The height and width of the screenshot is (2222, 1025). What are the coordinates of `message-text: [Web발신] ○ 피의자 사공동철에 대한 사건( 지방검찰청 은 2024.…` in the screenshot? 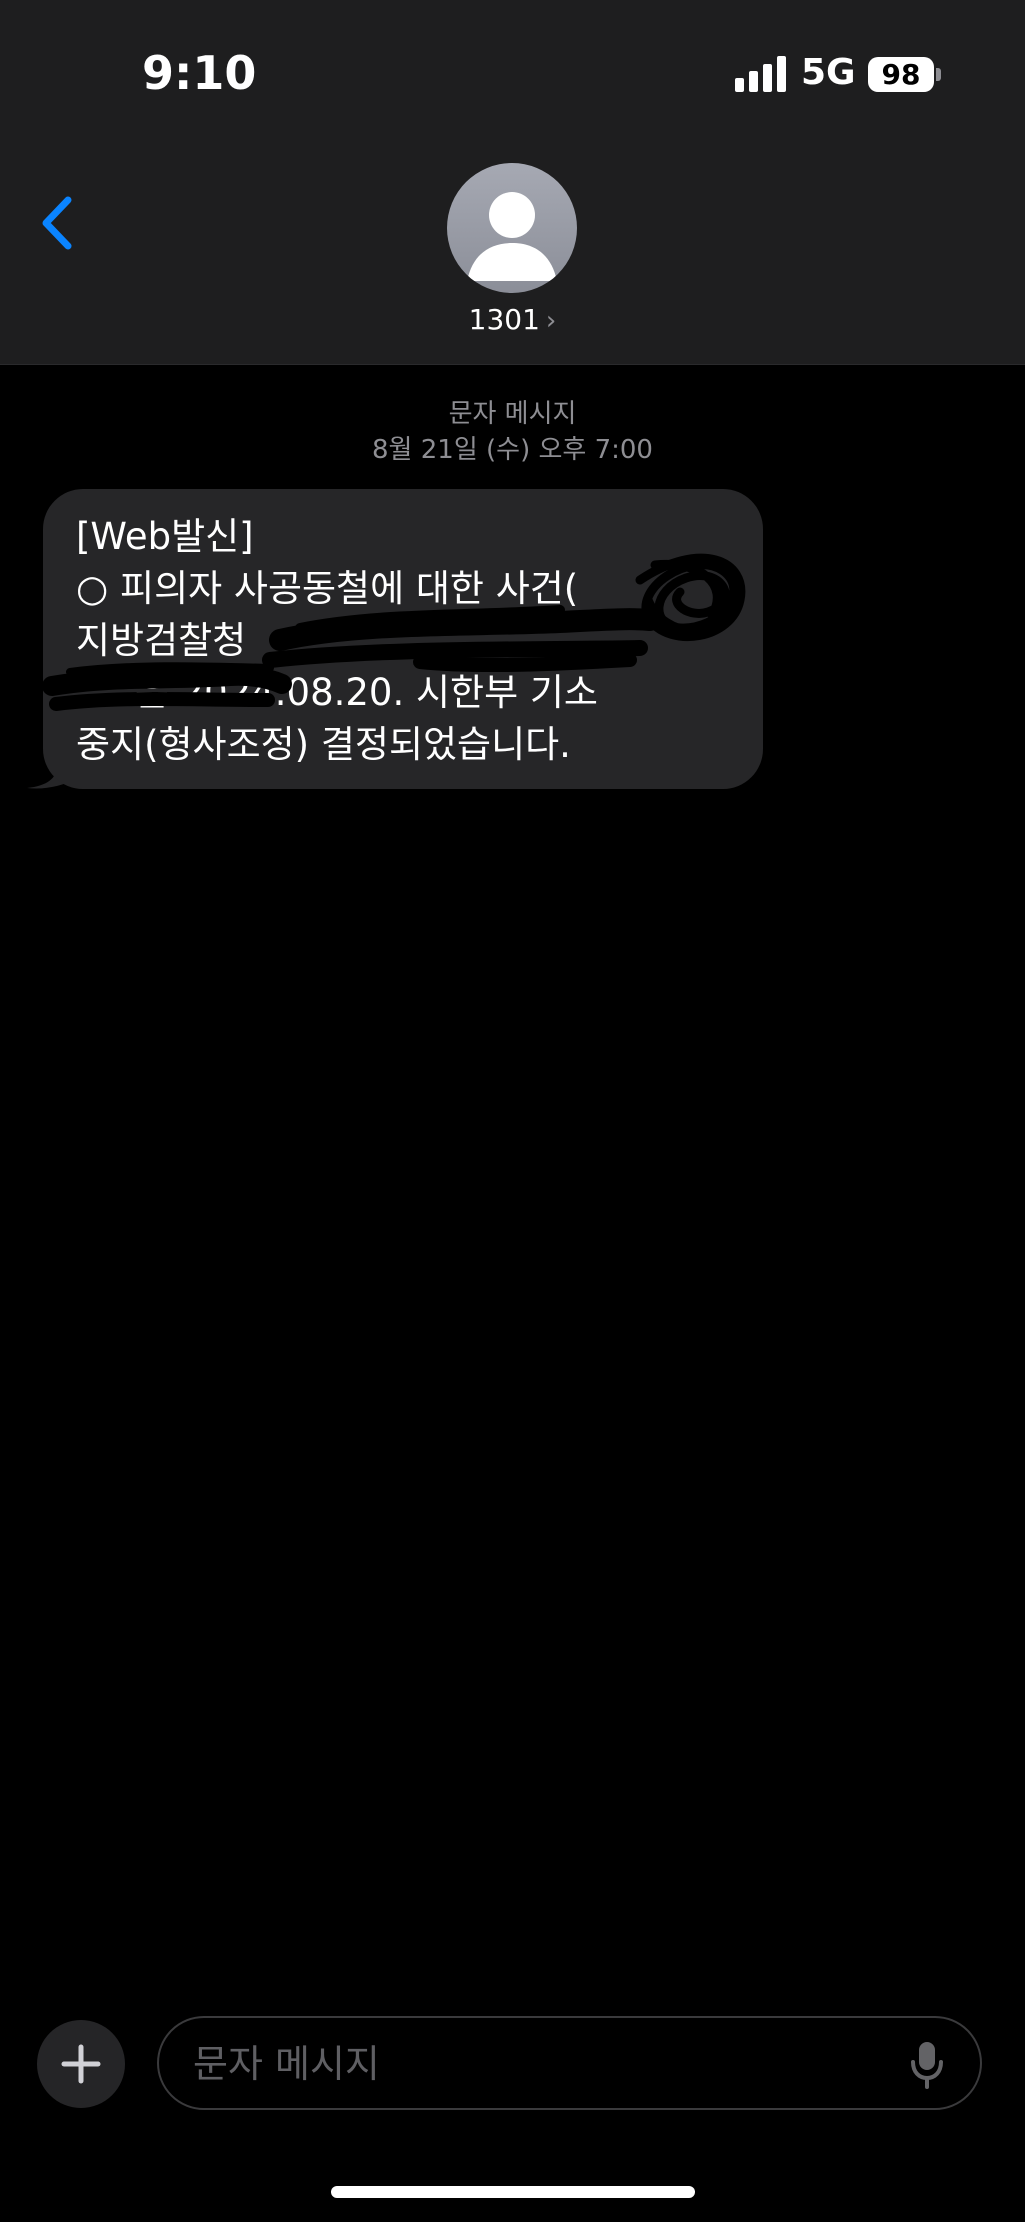 It's located at (337, 640).